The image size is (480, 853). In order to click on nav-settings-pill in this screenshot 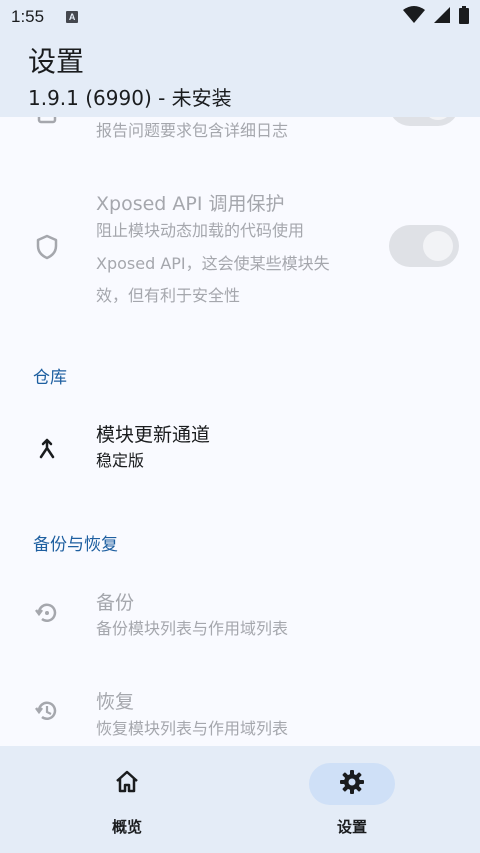, I will do `click(352, 784)`.